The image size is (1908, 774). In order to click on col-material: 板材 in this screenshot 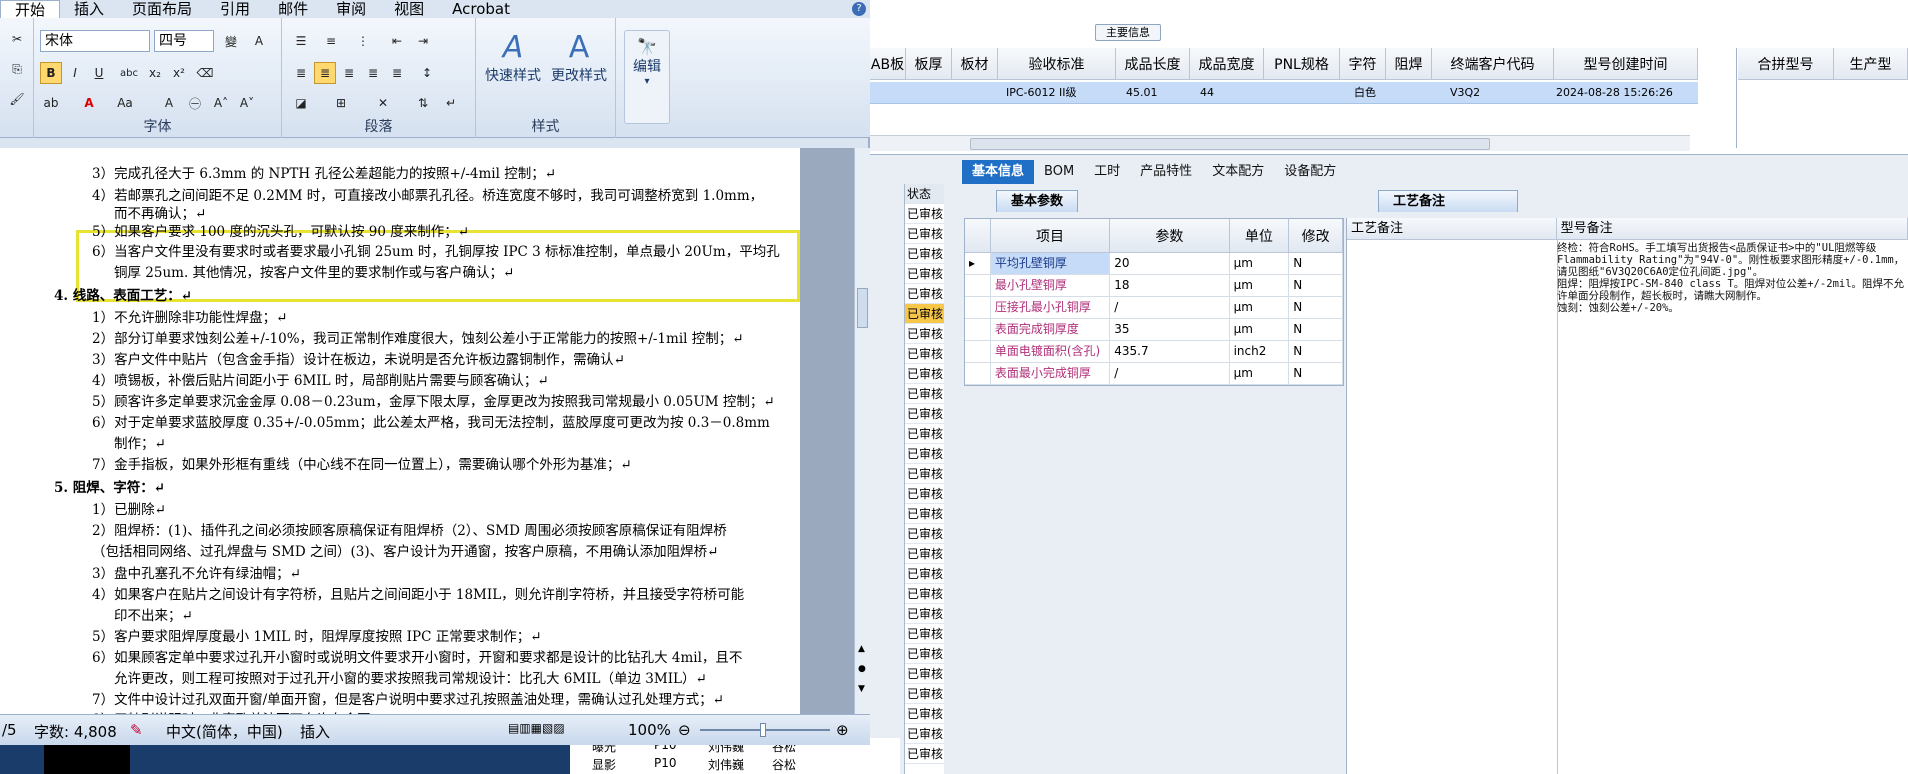, I will do `click(975, 64)`.